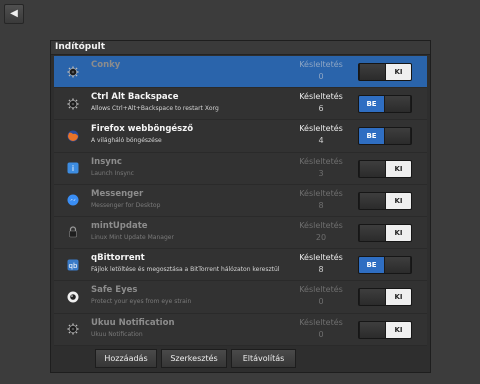  What do you see at coordinates (240, 168) in the screenshot?
I see `list-item: i Insync Launch Insync Késleltetés 3 KI` at bounding box center [240, 168].